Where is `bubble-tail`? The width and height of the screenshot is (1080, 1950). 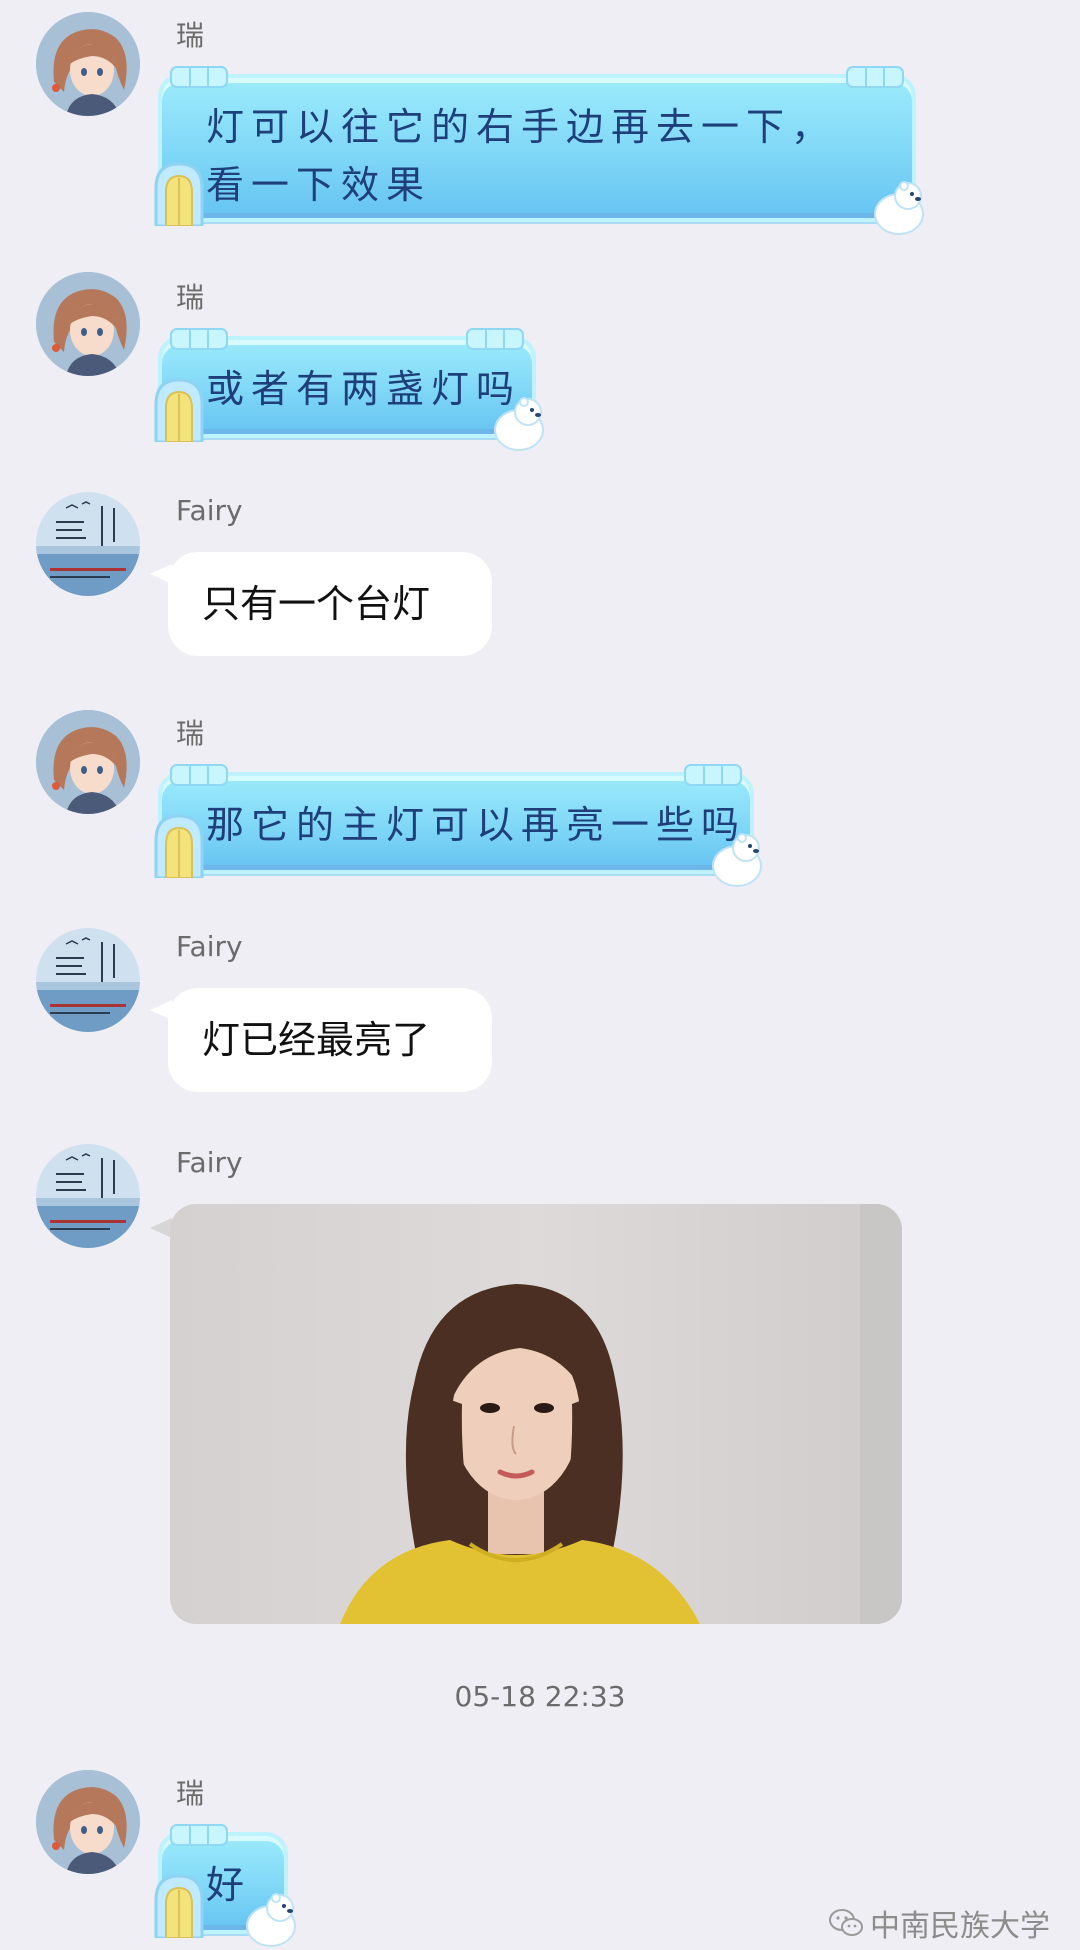
bubble-tail is located at coordinates (161, 1228).